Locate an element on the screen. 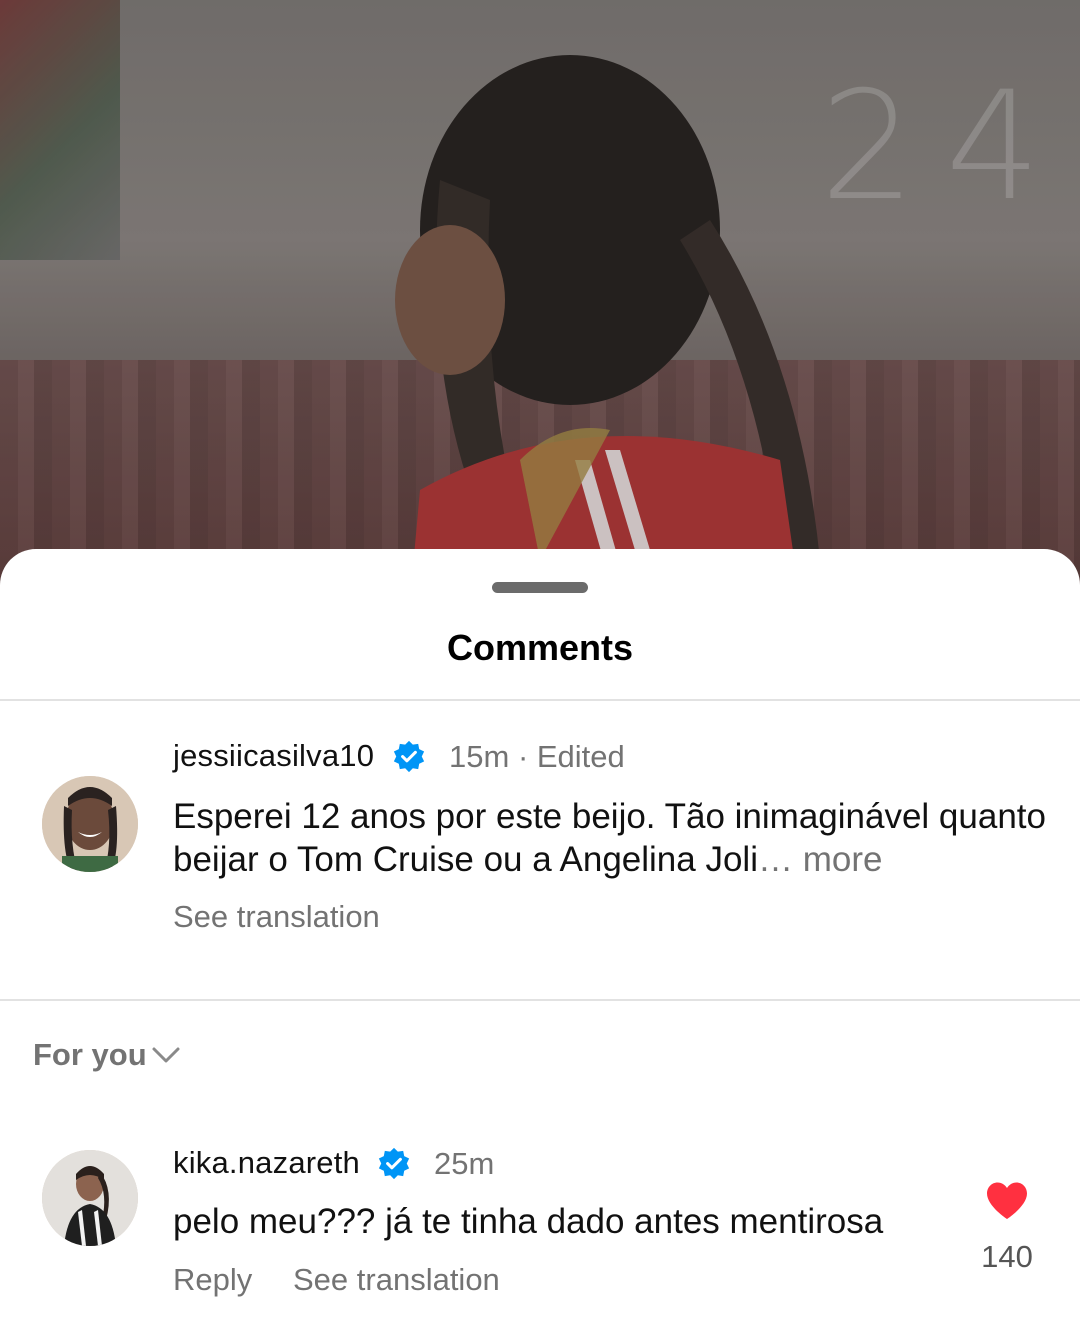  caption-edited-label: · Edited is located at coordinates (571, 756).